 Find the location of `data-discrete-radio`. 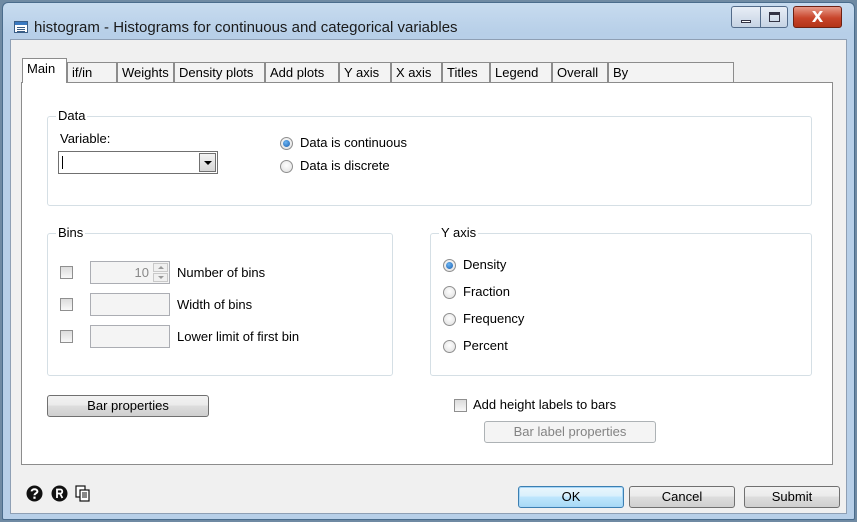

data-discrete-radio is located at coordinates (286, 166).